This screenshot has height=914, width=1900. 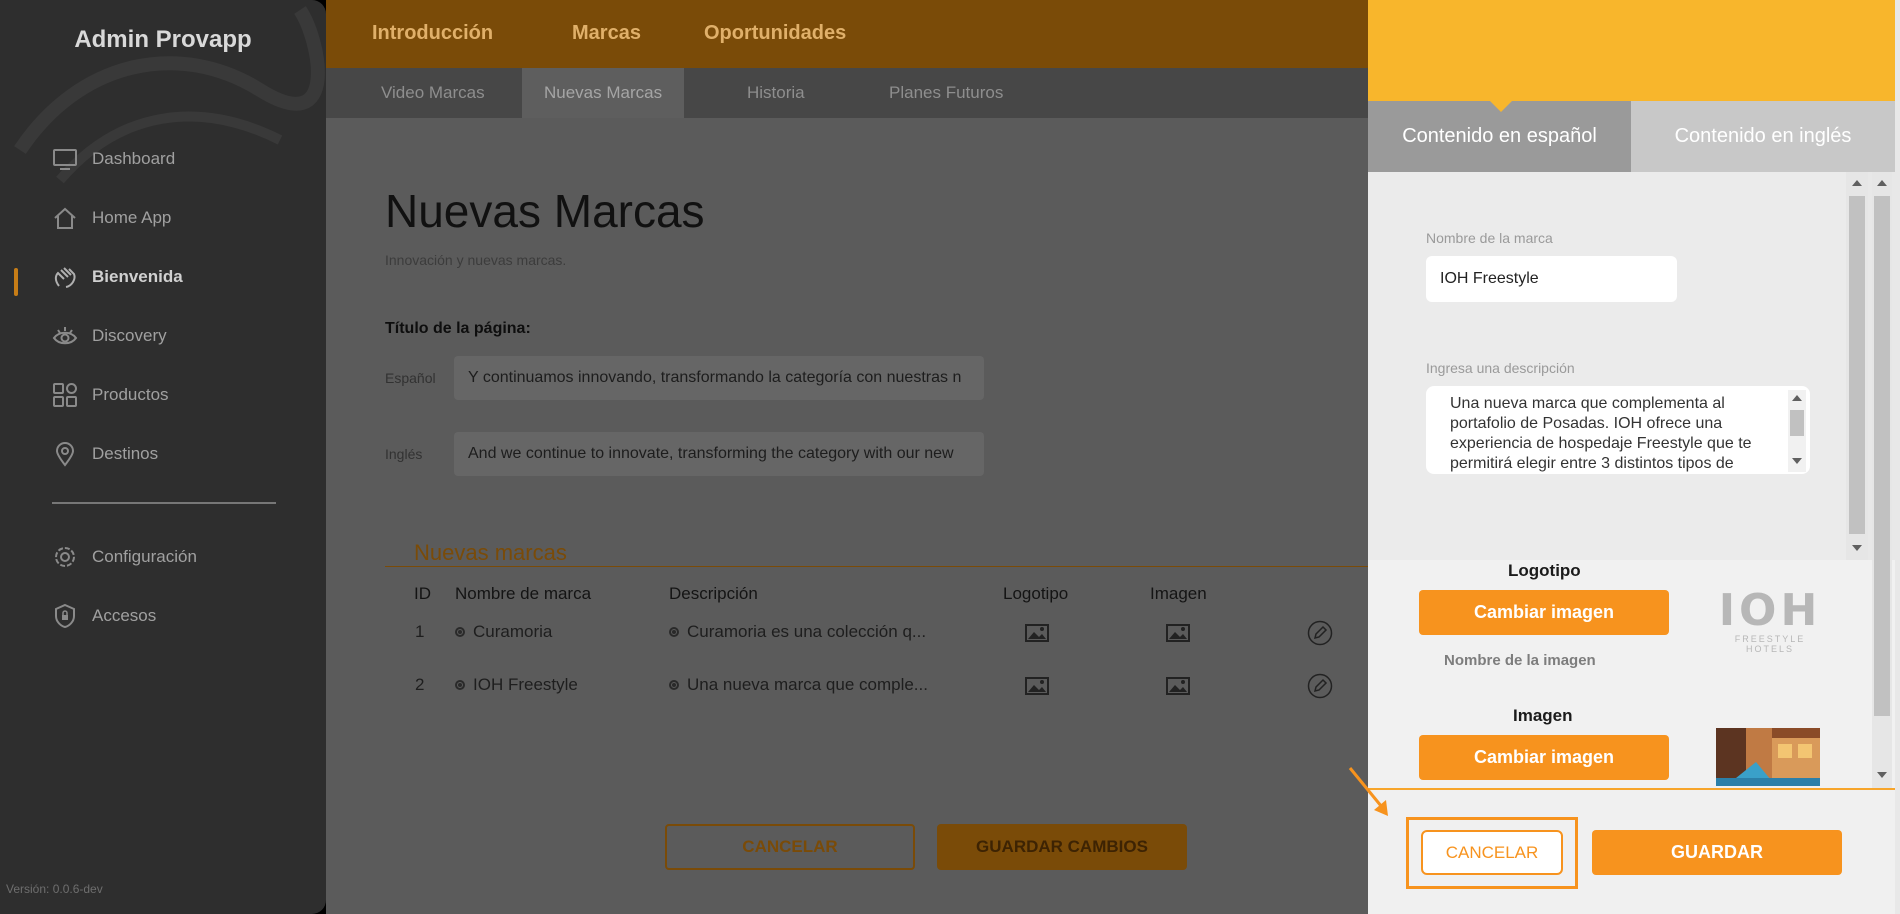 I want to click on image-name-label: Nombre de la imagen, so click(x=1520, y=660).